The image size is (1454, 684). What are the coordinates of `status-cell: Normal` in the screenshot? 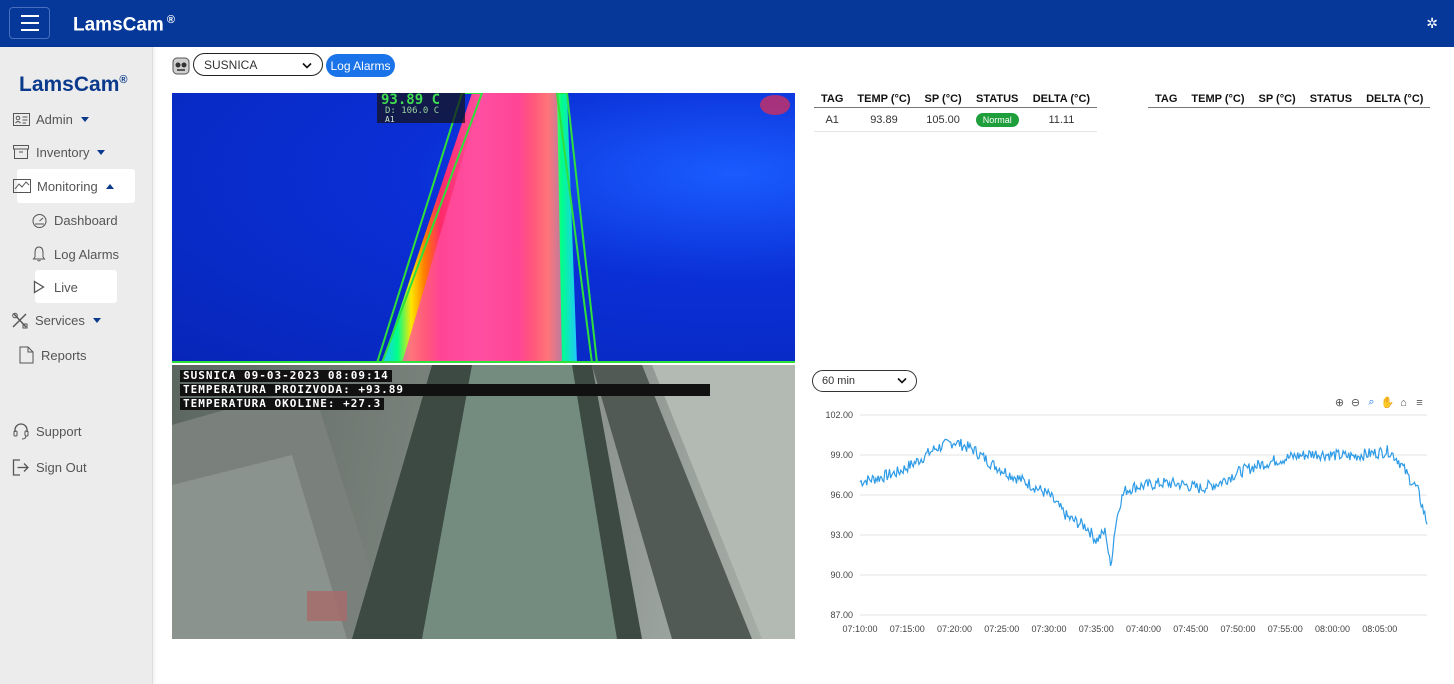 It's located at (997, 119).